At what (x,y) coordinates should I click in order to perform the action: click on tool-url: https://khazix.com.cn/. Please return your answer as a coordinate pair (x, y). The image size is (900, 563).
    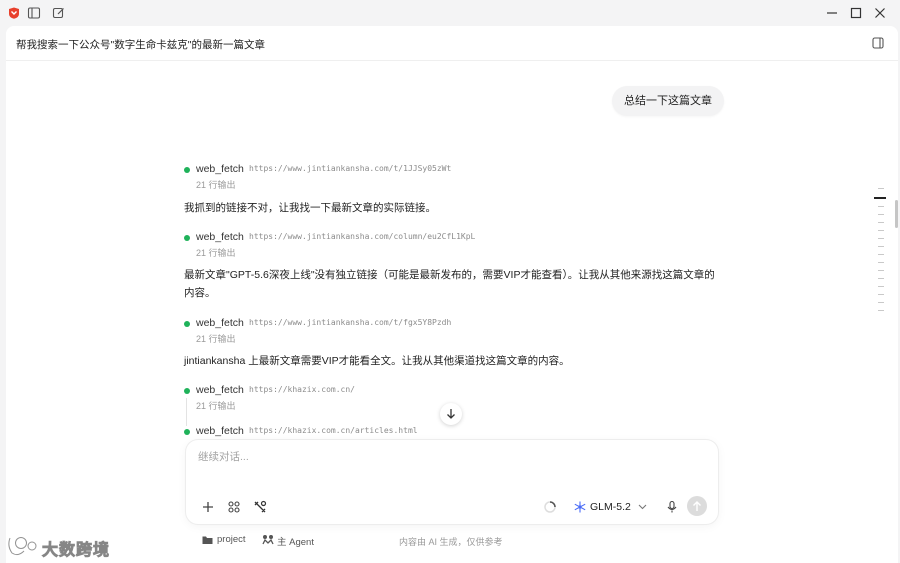
    Looking at the image, I should click on (302, 389).